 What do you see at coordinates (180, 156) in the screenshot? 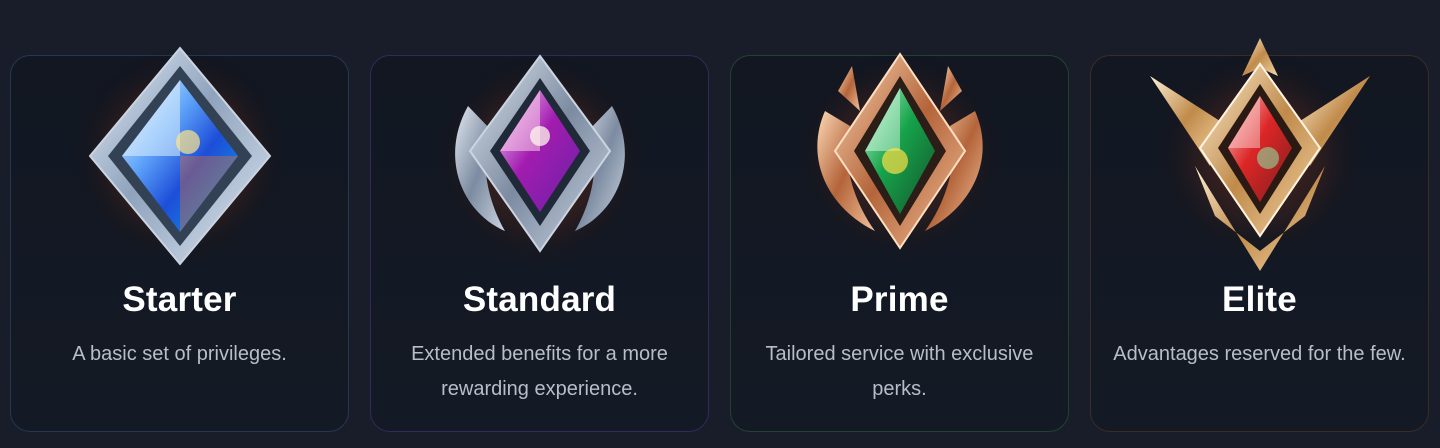
I see `blue-crystal-diamond-badge-icon` at bounding box center [180, 156].